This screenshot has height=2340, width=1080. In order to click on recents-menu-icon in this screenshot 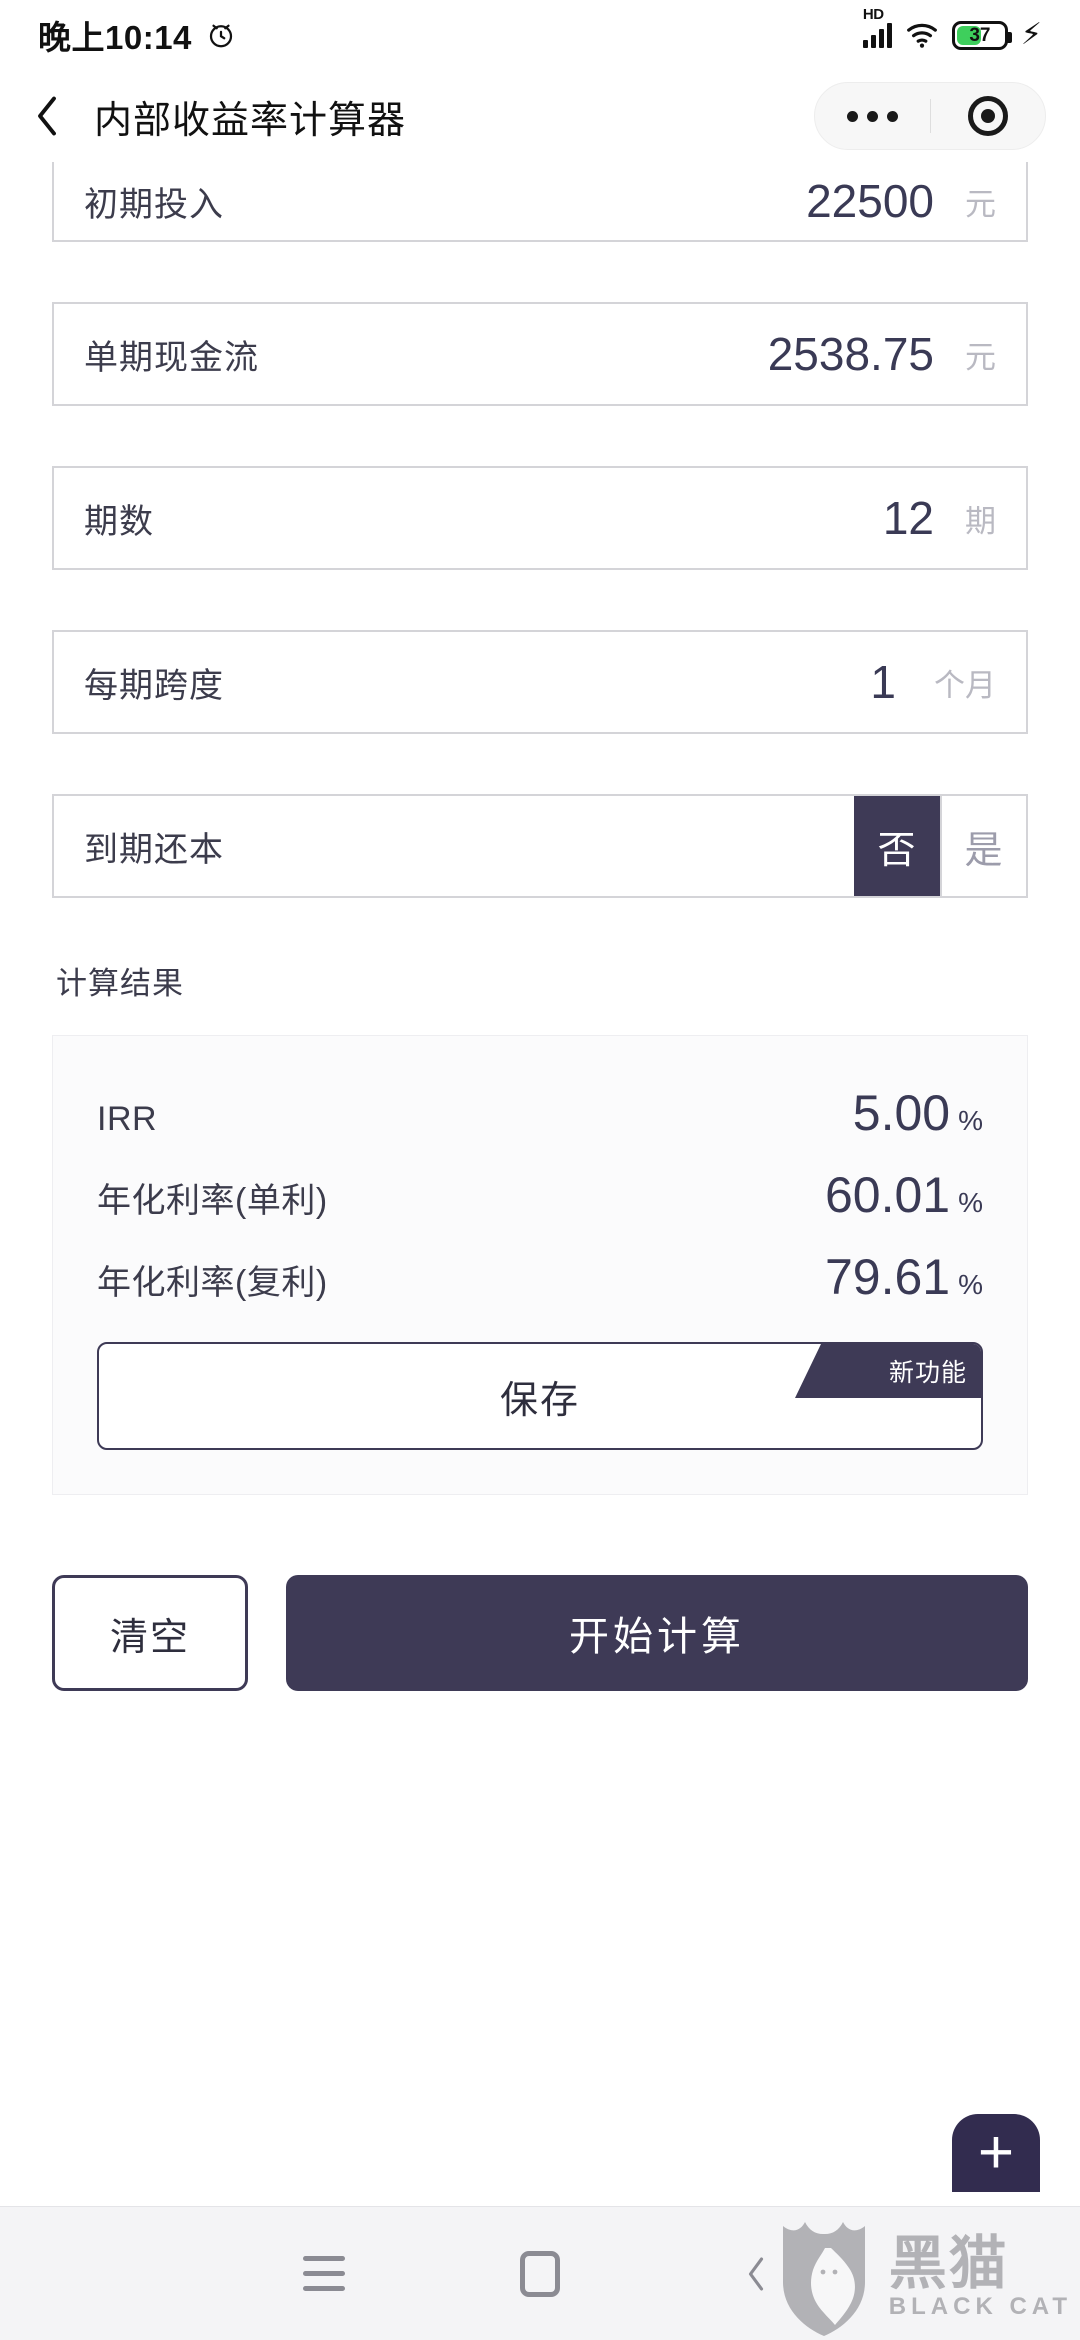, I will do `click(324, 2273)`.